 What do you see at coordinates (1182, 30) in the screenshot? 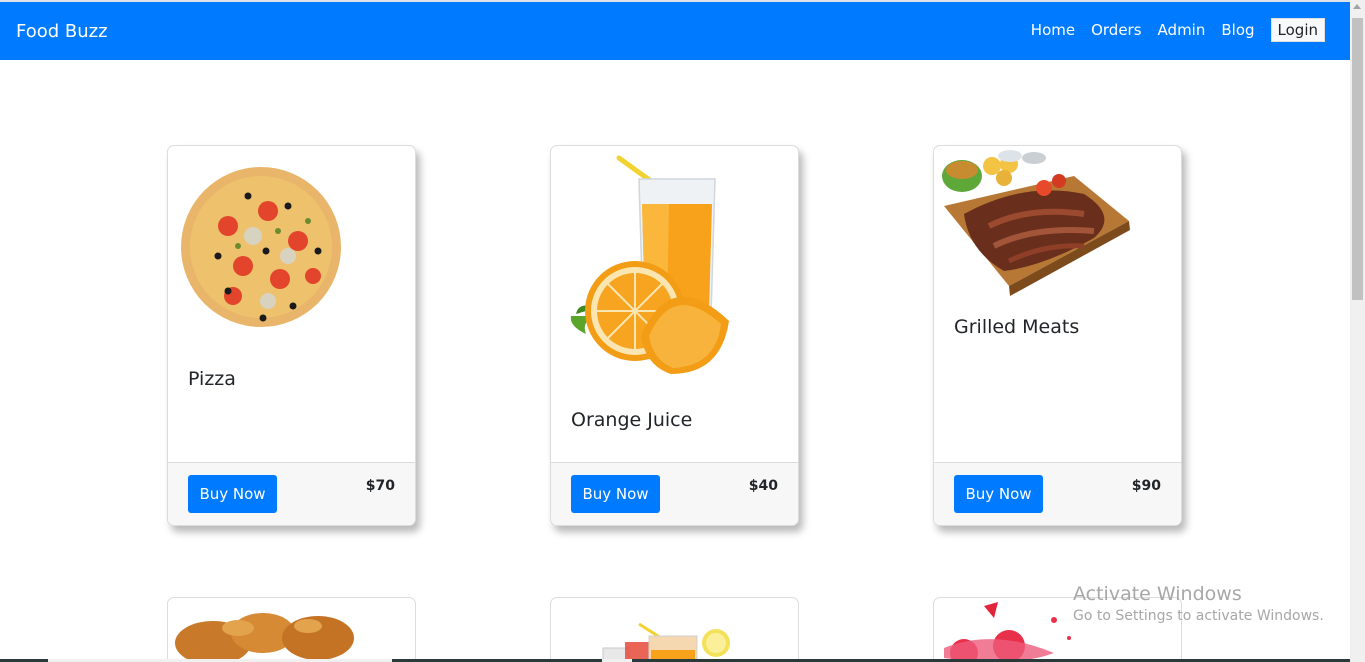
I see `nav-admin: Admin` at bounding box center [1182, 30].